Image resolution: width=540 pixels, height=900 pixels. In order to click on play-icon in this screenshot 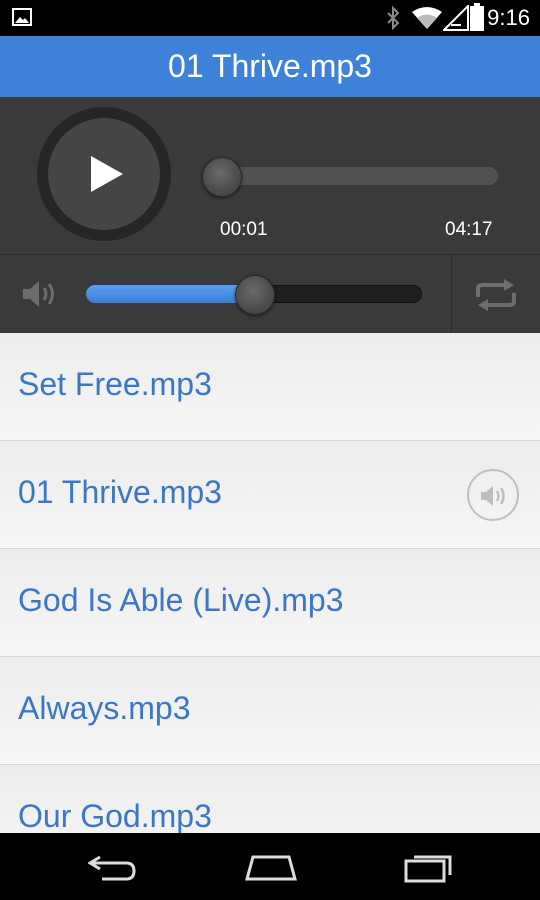, I will do `click(107, 174)`.